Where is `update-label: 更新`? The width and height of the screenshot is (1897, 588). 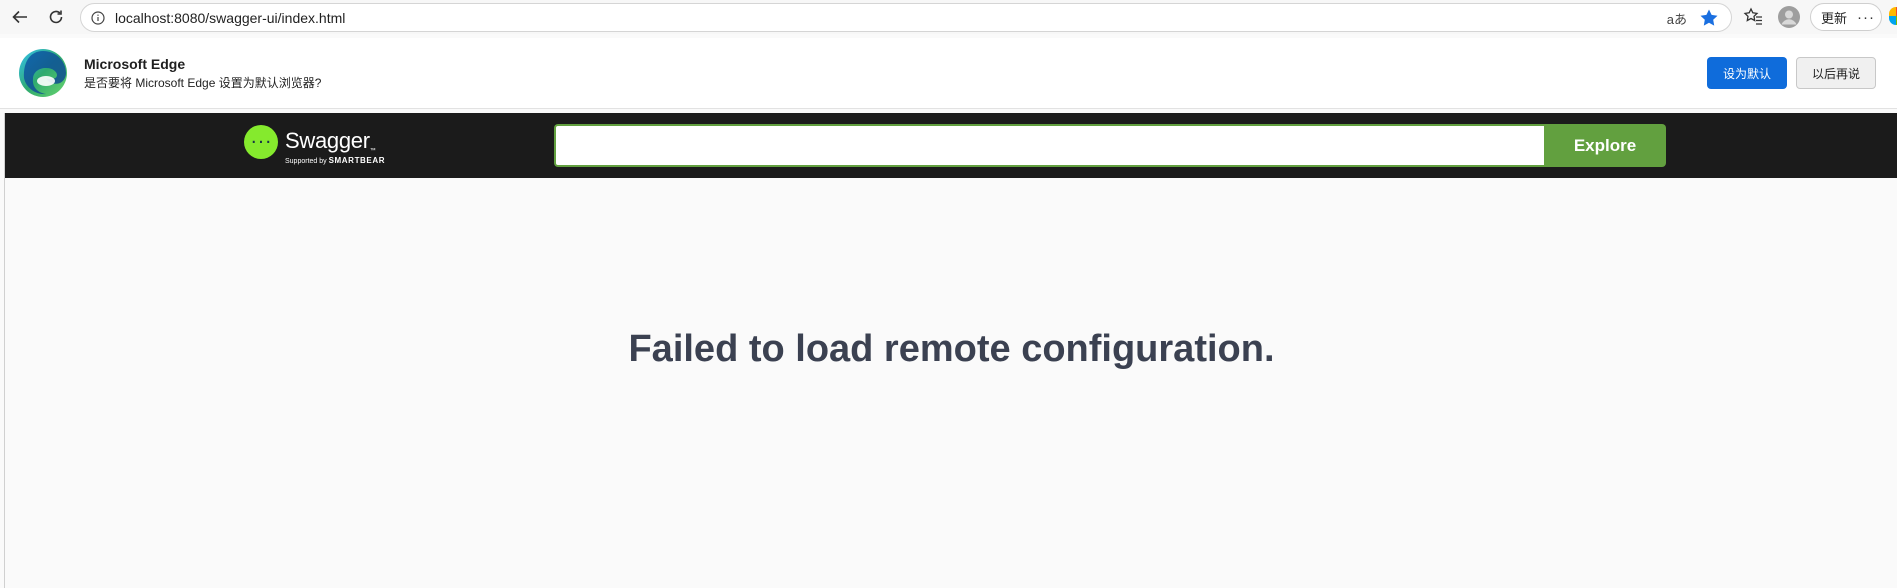 update-label: 更新 is located at coordinates (1834, 18).